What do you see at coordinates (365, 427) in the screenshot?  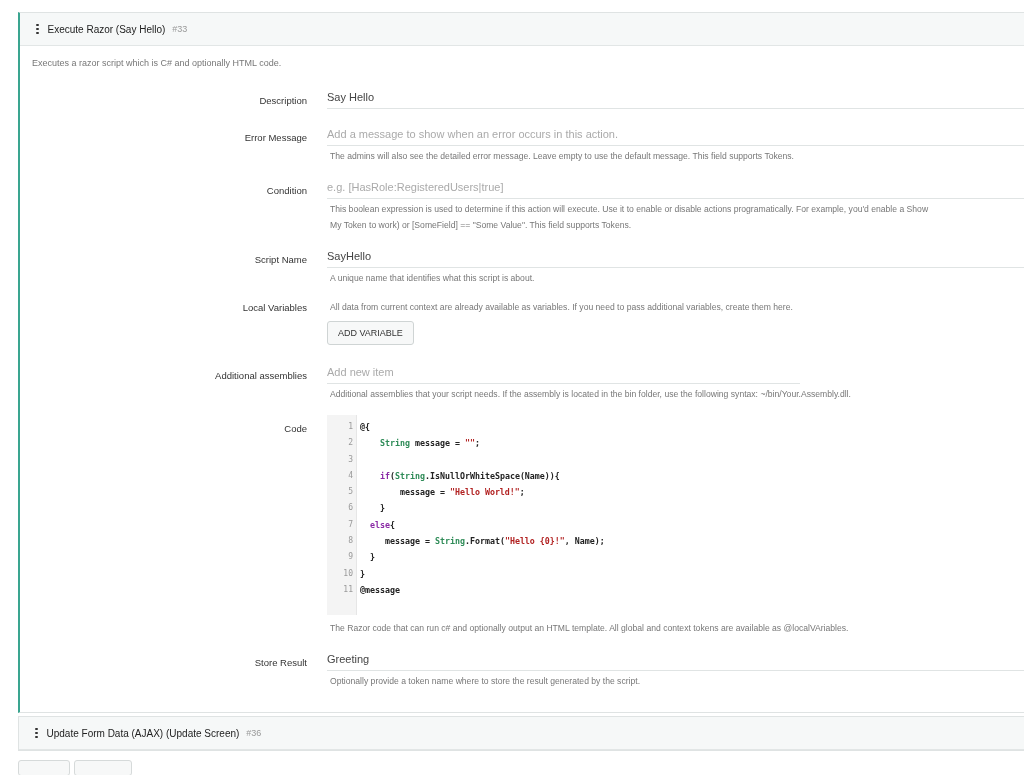 I see `code-line: @{` at bounding box center [365, 427].